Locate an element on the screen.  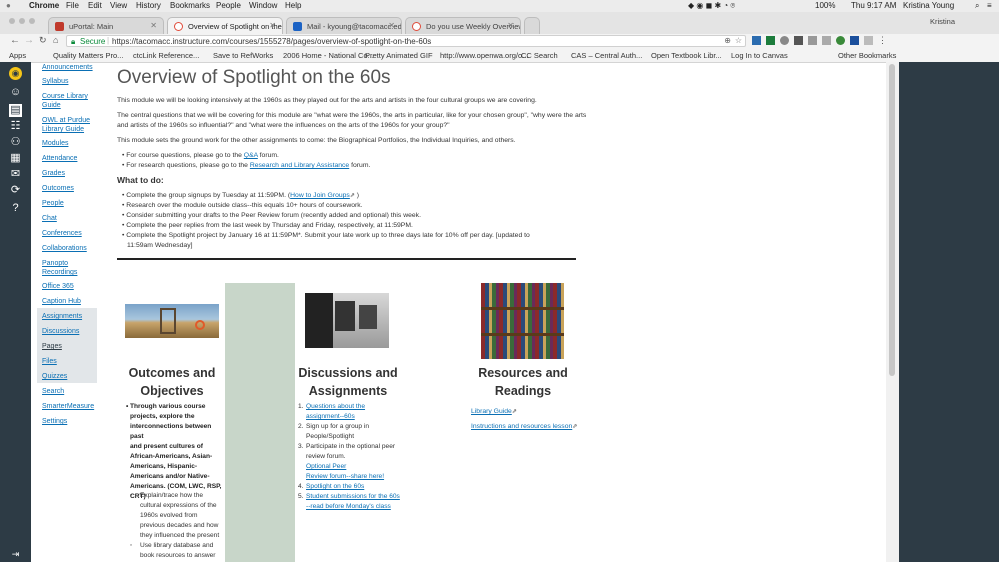
bookmark-item: Pretty Animated GIF is located at coordinates (399, 55).